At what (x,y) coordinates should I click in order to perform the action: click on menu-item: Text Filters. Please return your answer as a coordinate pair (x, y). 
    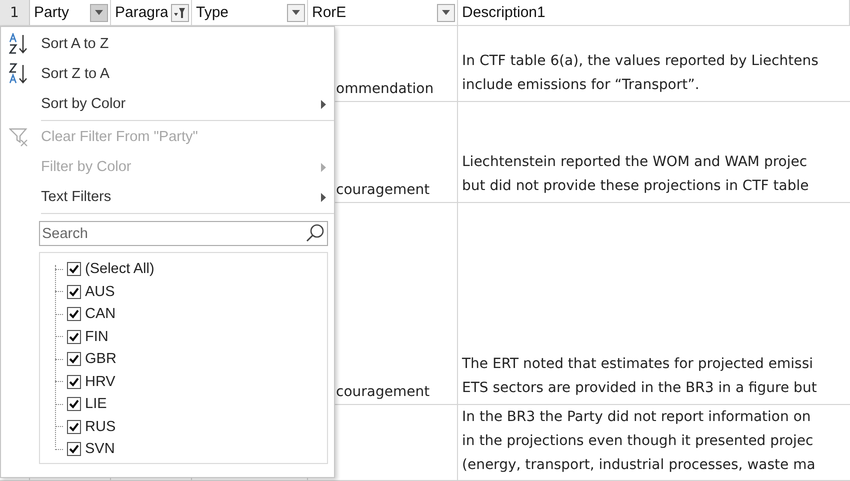
    Looking at the image, I should click on (167, 198).